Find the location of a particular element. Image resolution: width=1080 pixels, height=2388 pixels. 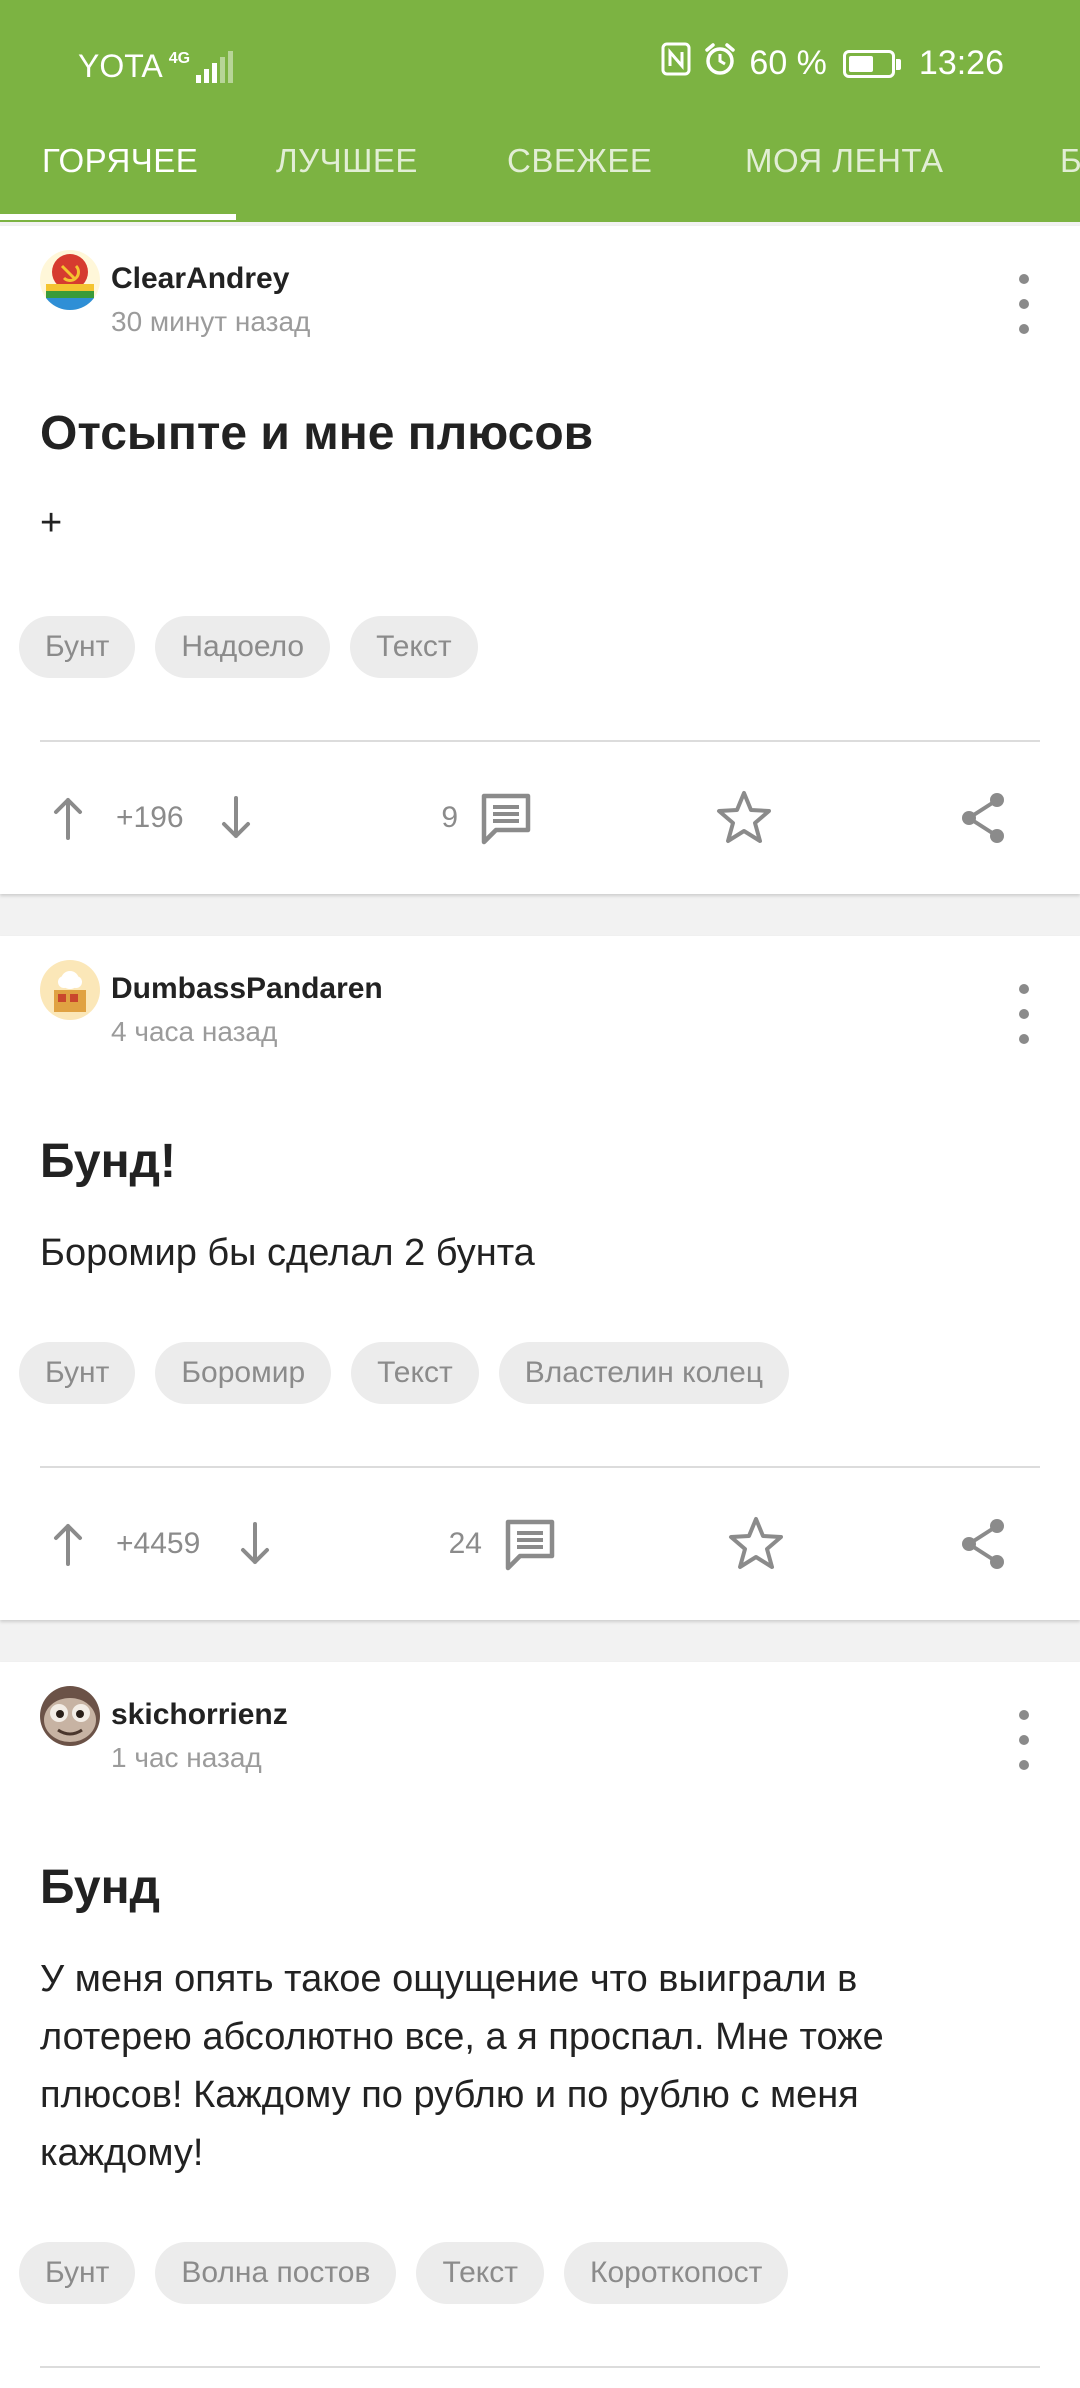

tab-hot: ГОРЯЧЕЕ is located at coordinates (120, 161).